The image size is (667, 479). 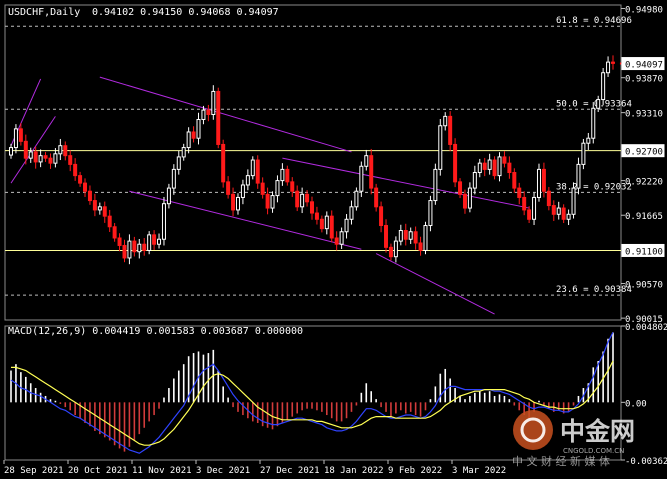 I want to click on price-y-tick-label: 0.94980, so click(x=644, y=10).